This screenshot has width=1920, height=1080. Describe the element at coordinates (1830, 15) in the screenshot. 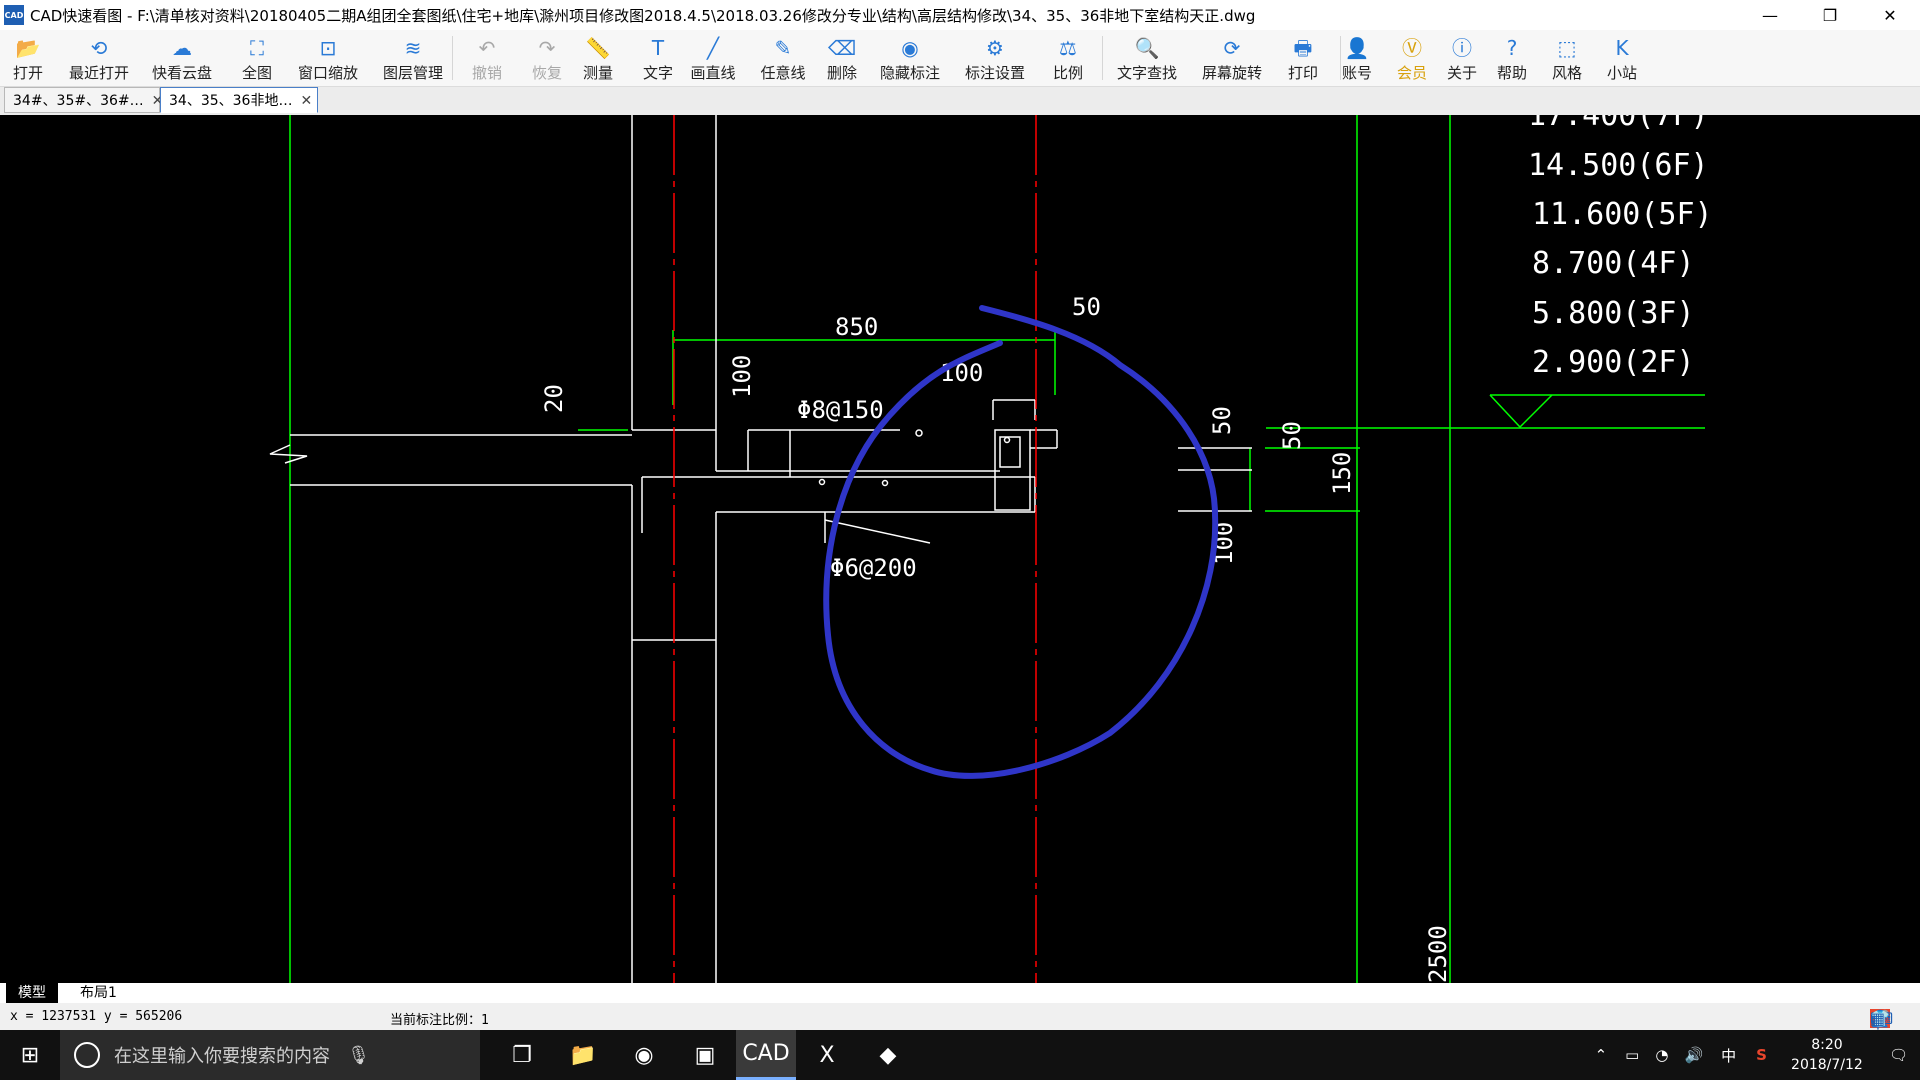

I see `restore-button: ❐` at that location.